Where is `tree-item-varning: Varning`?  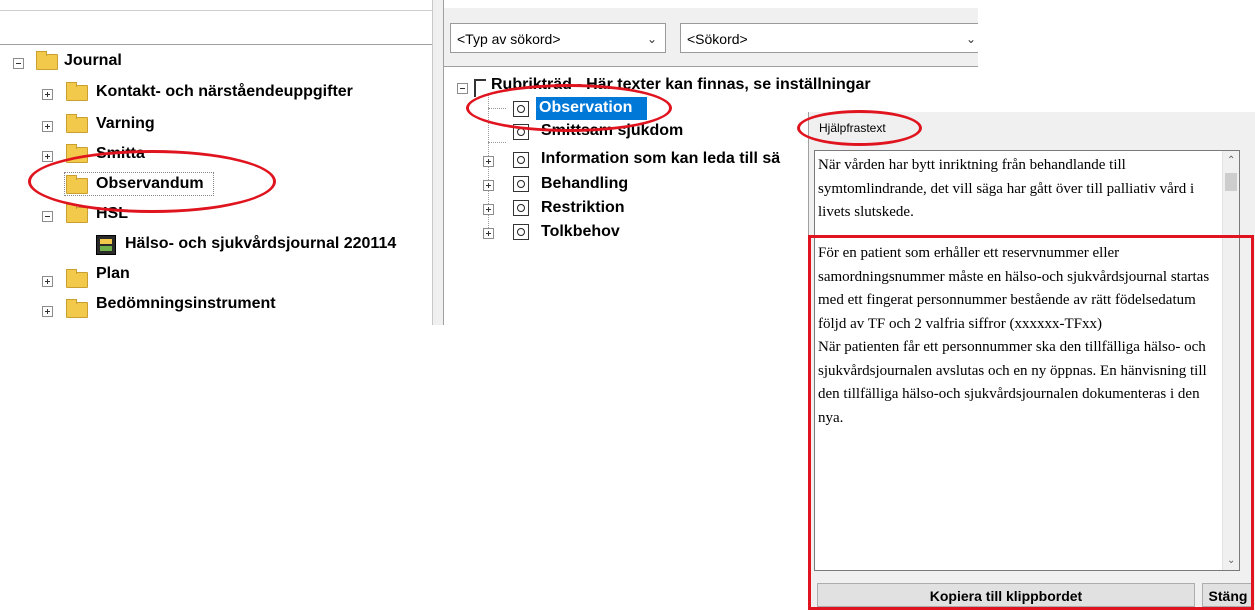
tree-item-varning: Varning is located at coordinates (125, 124).